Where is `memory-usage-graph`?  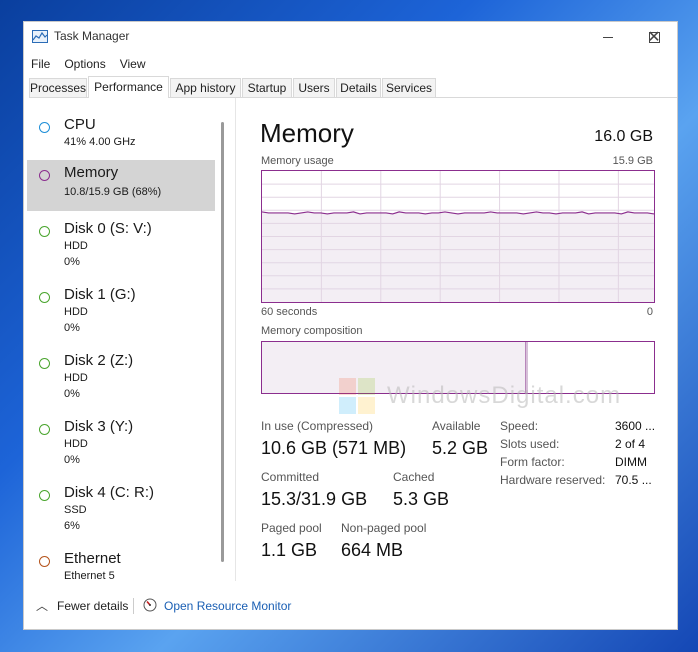
memory-usage-graph is located at coordinates (458, 236).